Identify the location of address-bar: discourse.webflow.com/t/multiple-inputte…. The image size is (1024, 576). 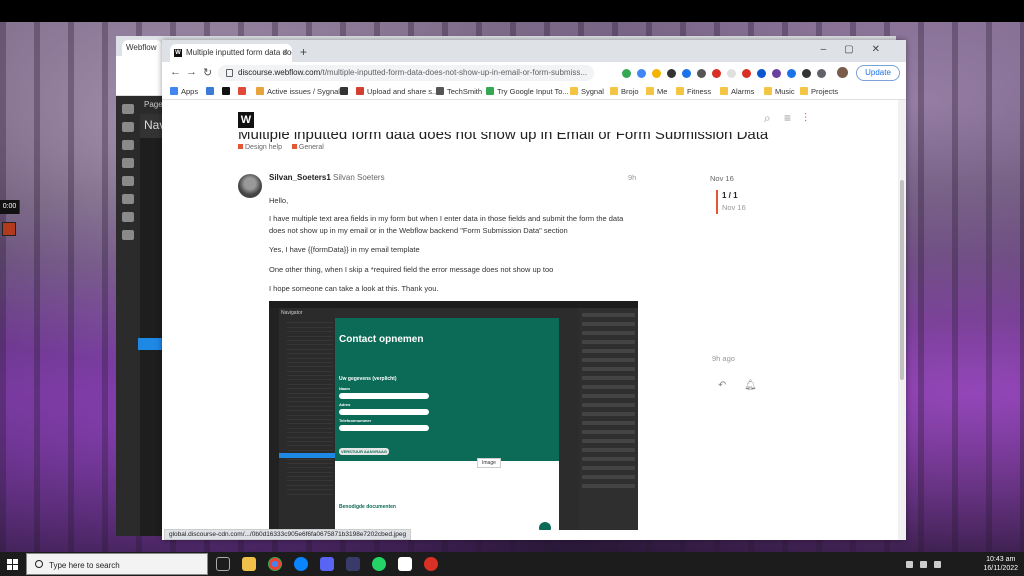
(406, 73).